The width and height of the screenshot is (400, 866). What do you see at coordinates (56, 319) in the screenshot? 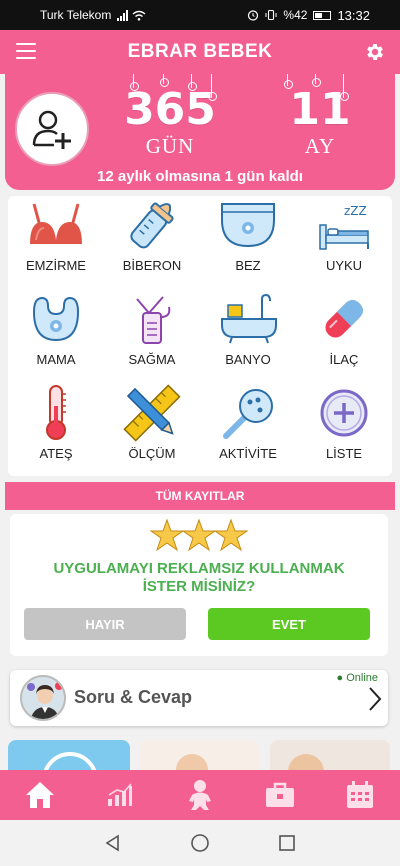
I see `bib-icon` at bounding box center [56, 319].